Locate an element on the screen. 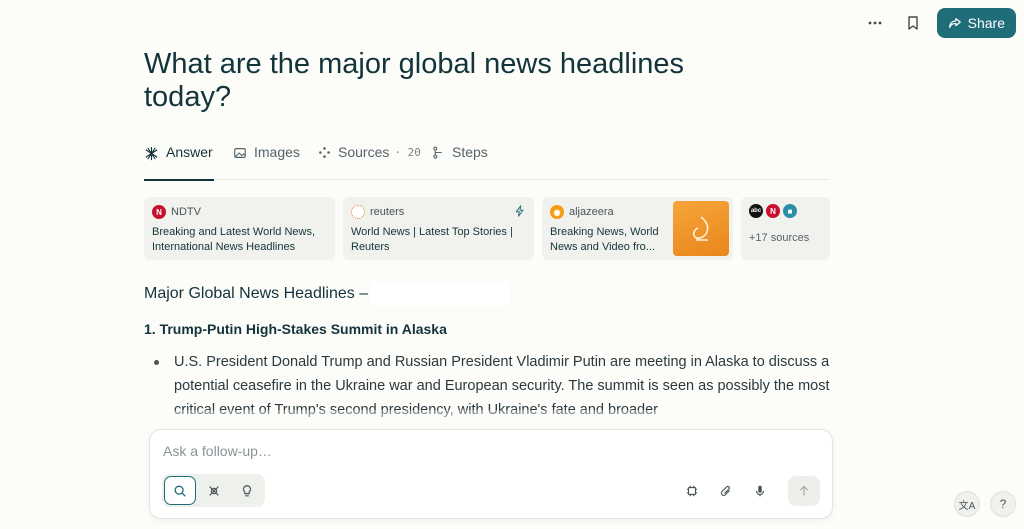  research-icon is located at coordinates (213, 490).